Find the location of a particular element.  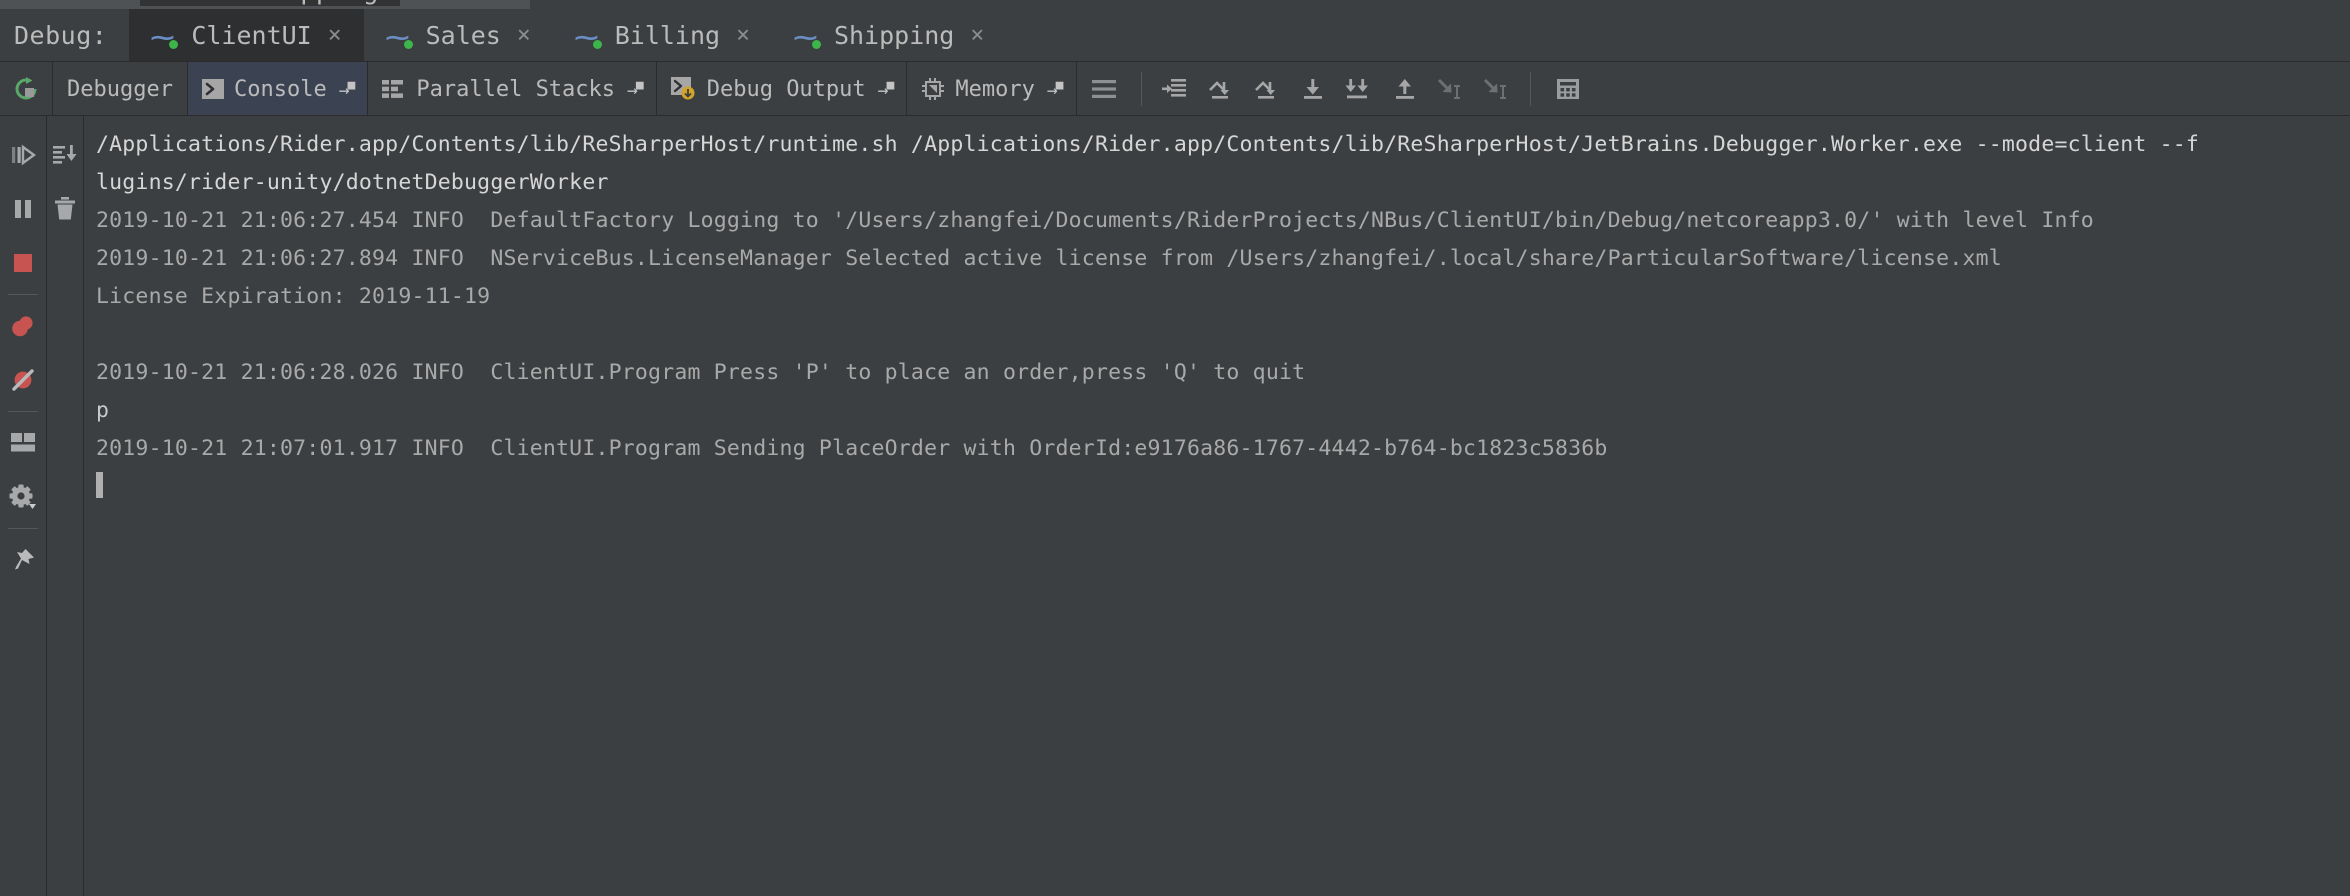

restore-layout-button is located at coordinates (23, 443).